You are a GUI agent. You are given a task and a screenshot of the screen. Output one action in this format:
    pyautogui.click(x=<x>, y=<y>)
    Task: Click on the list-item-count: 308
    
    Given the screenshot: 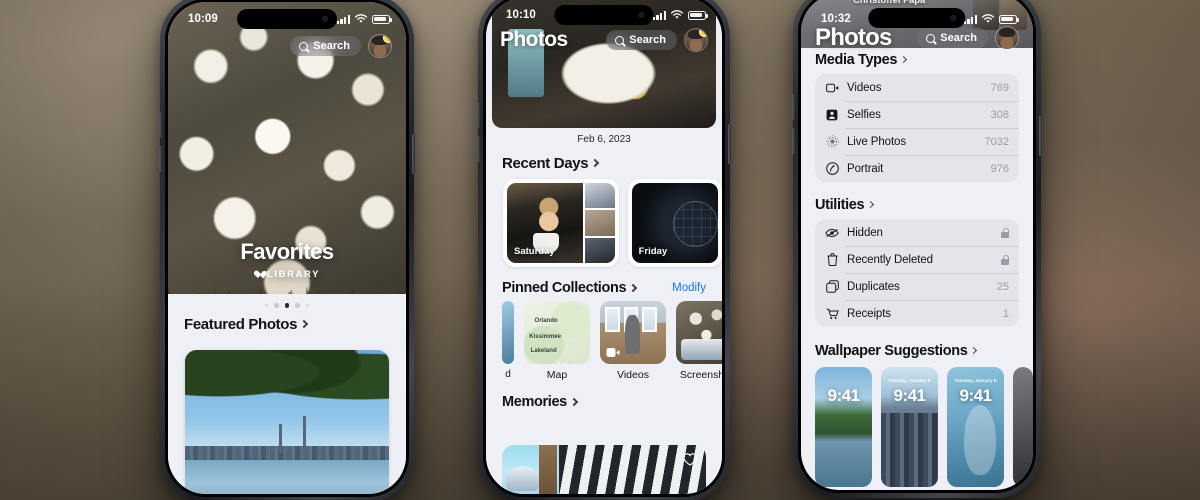 What is the action you would take?
    pyautogui.click(x=999, y=114)
    